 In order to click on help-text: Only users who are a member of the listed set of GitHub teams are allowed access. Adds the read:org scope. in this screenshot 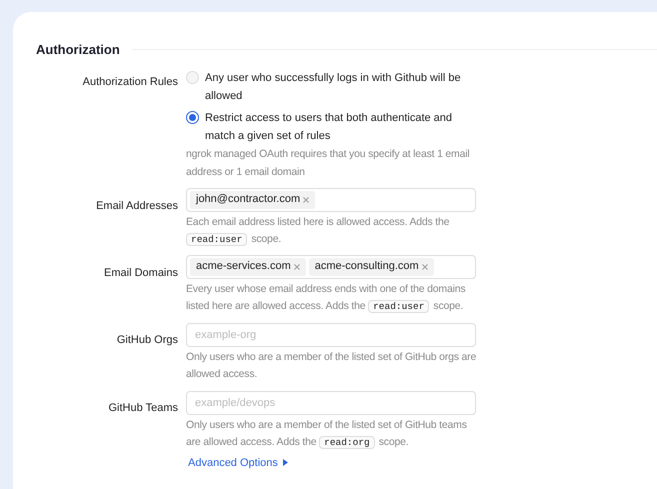, I will do `click(327, 434)`.